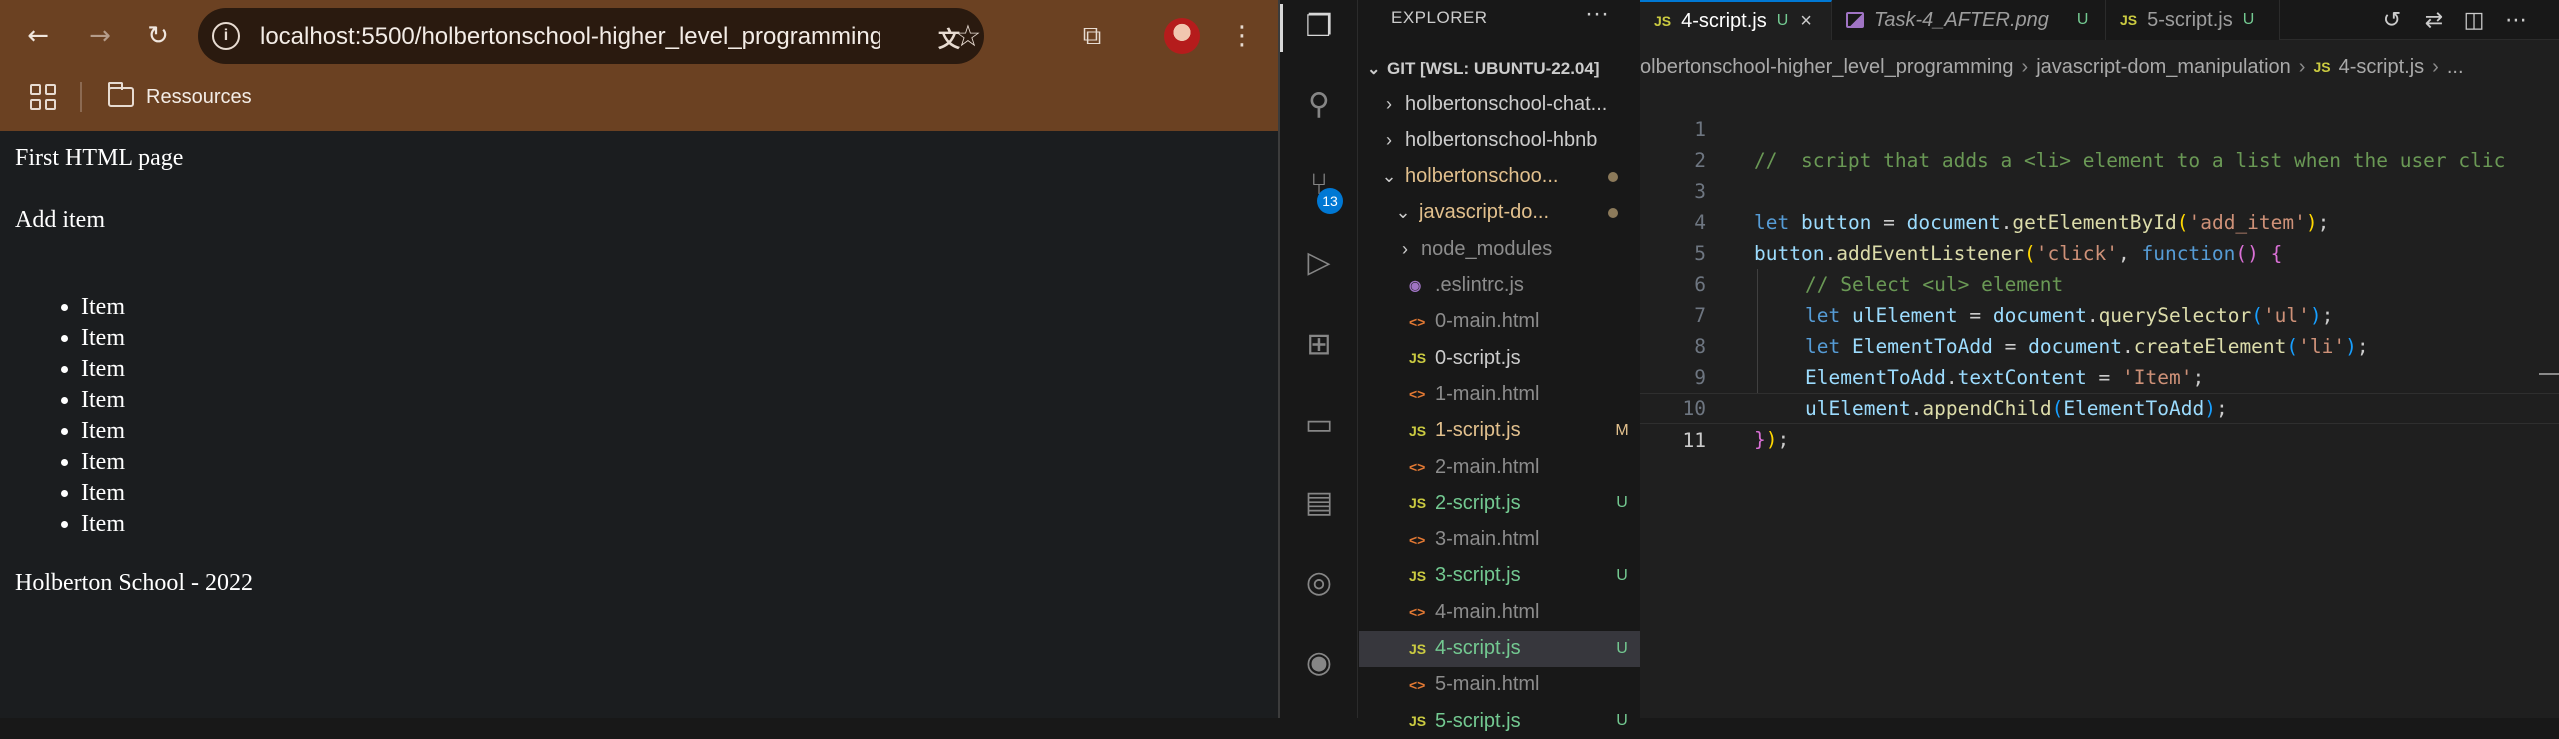  I want to click on add-item-button: Add item, so click(60, 220).